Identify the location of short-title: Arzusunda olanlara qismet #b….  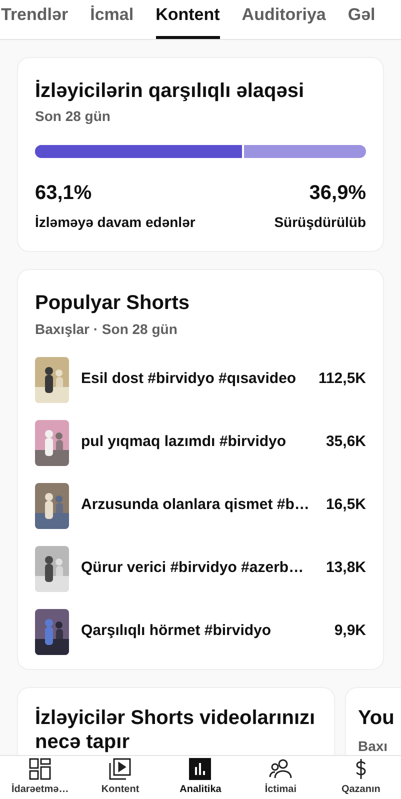
(195, 505).